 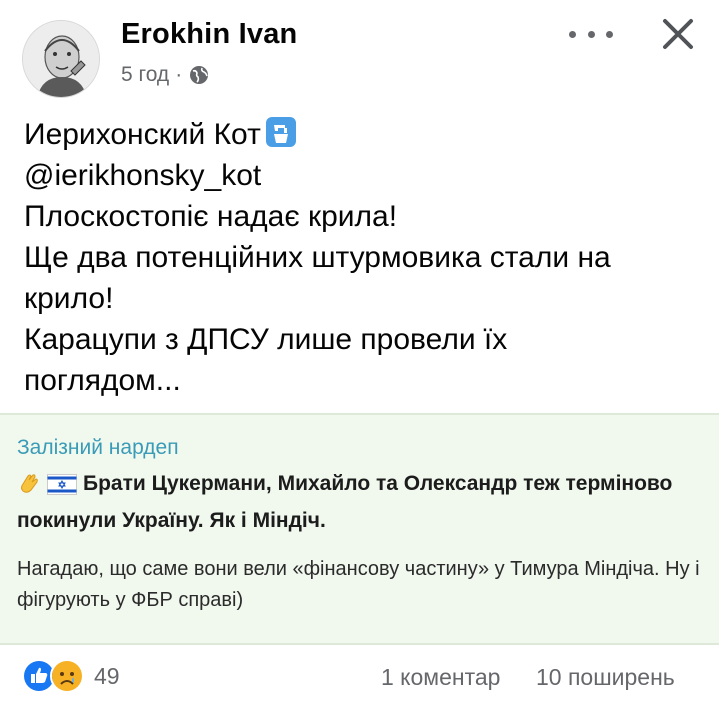 What do you see at coordinates (209, 34) in the screenshot?
I see `author-name: Erokhin Ivan` at bounding box center [209, 34].